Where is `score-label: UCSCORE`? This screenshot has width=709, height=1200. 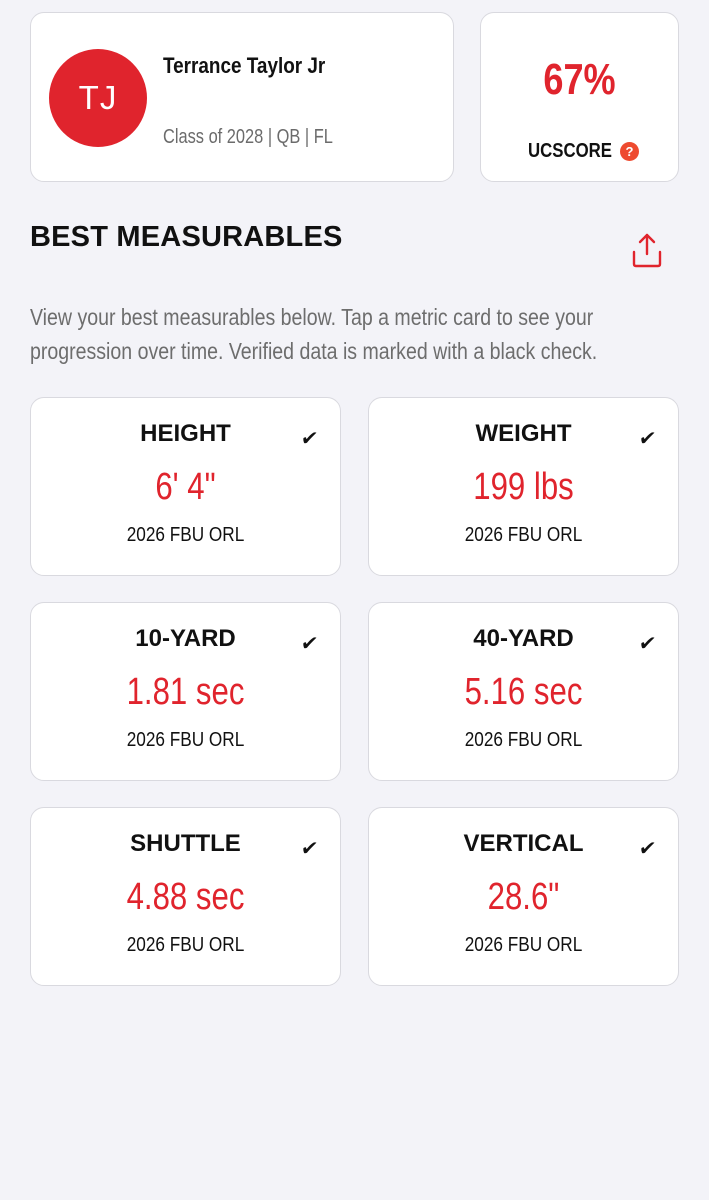
score-label: UCSCORE is located at coordinates (569, 151).